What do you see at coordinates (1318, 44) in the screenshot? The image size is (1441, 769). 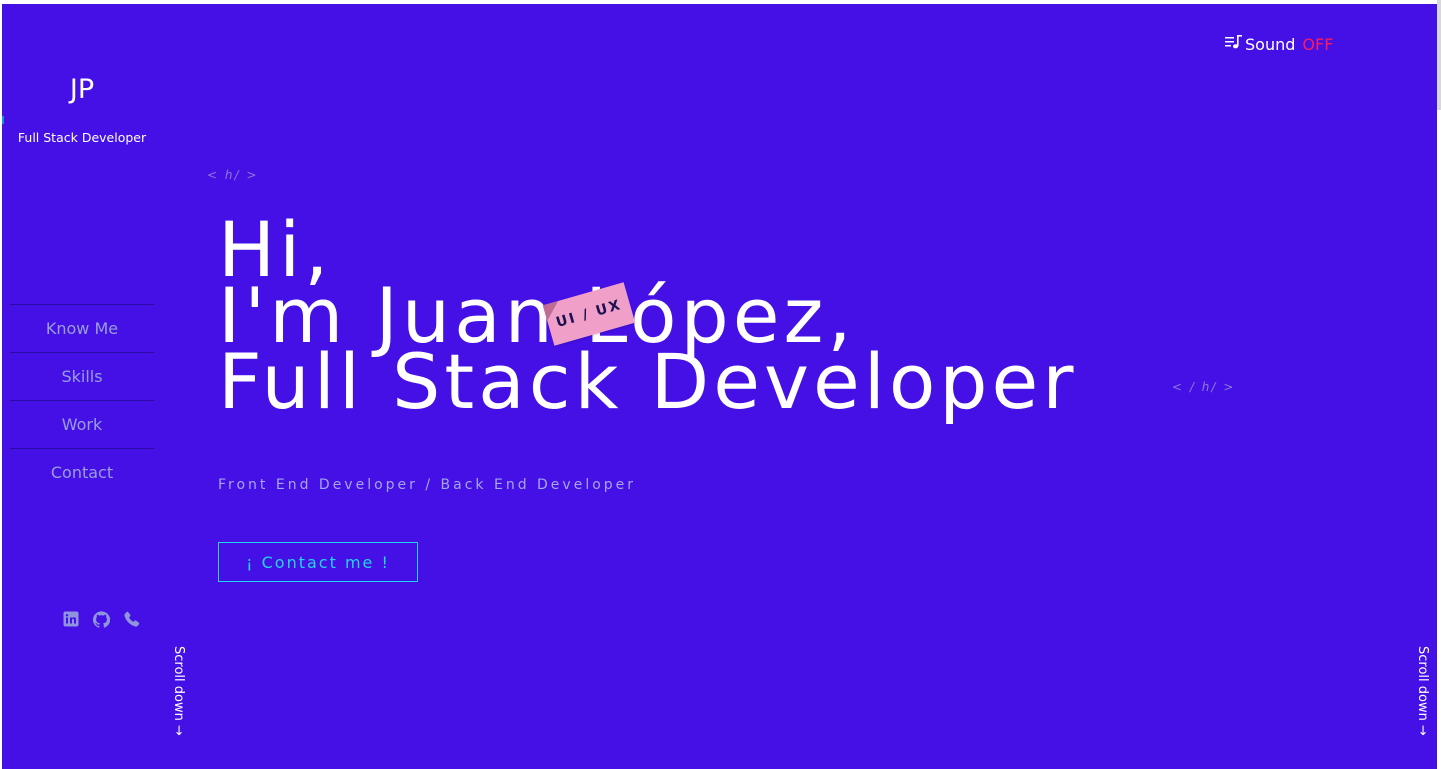 I see `sound-state: OFF` at bounding box center [1318, 44].